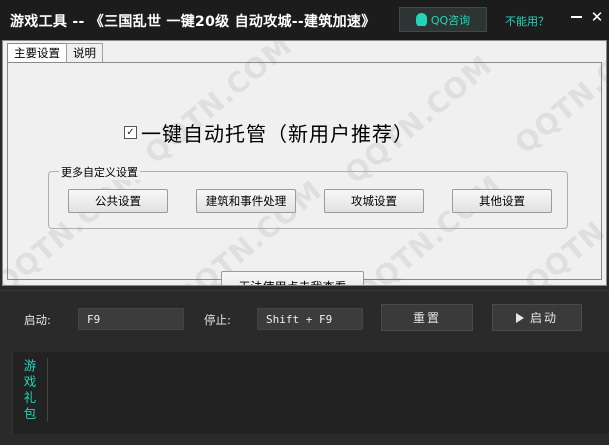 The height and width of the screenshot is (445, 609). I want to click on play-icon, so click(519, 317).